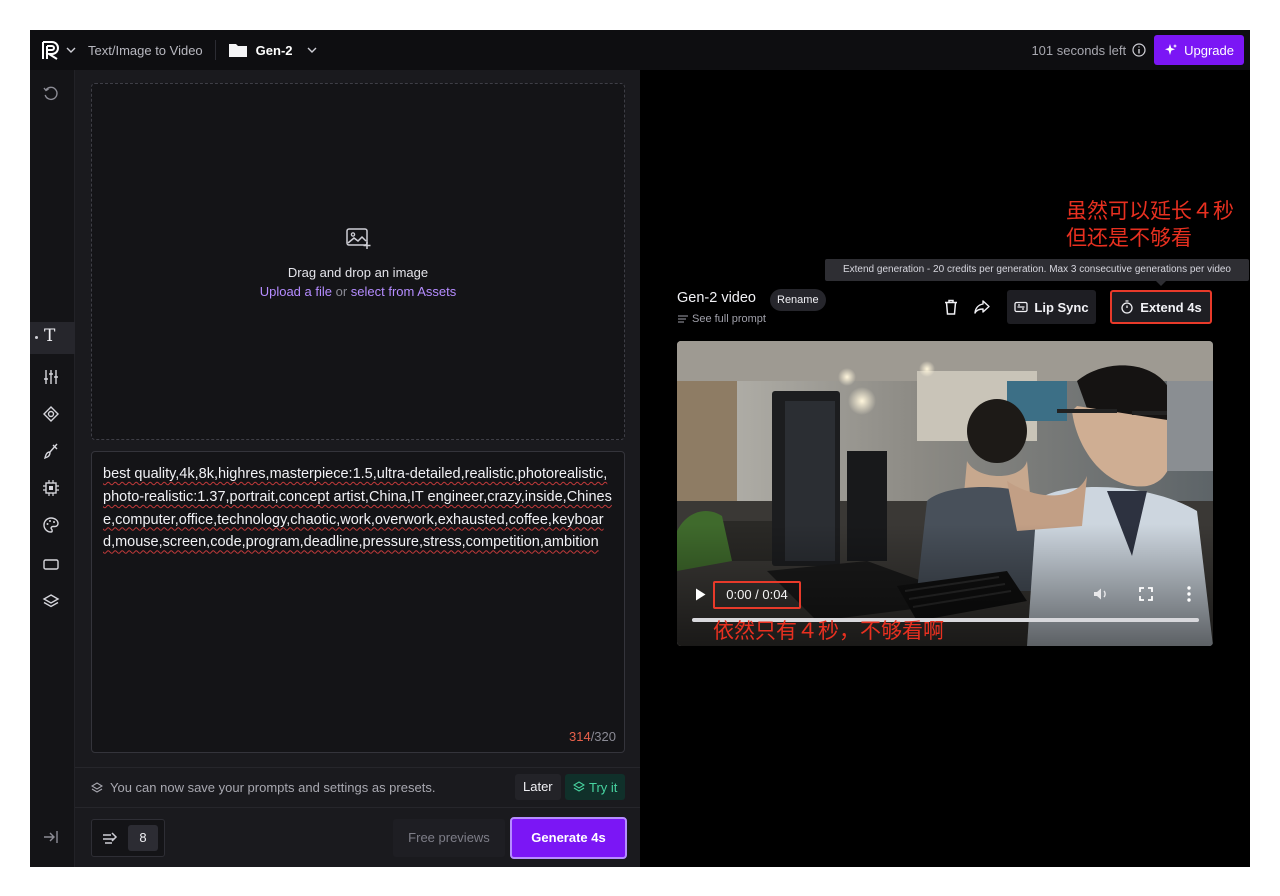  What do you see at coordinates (1189, 594) in the screenshot?
I see `more-options-icon` at bounding box center [1189, 594].